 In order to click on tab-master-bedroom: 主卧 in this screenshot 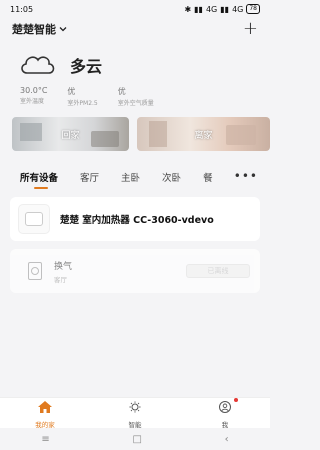, I will do `click(130, 177)`.